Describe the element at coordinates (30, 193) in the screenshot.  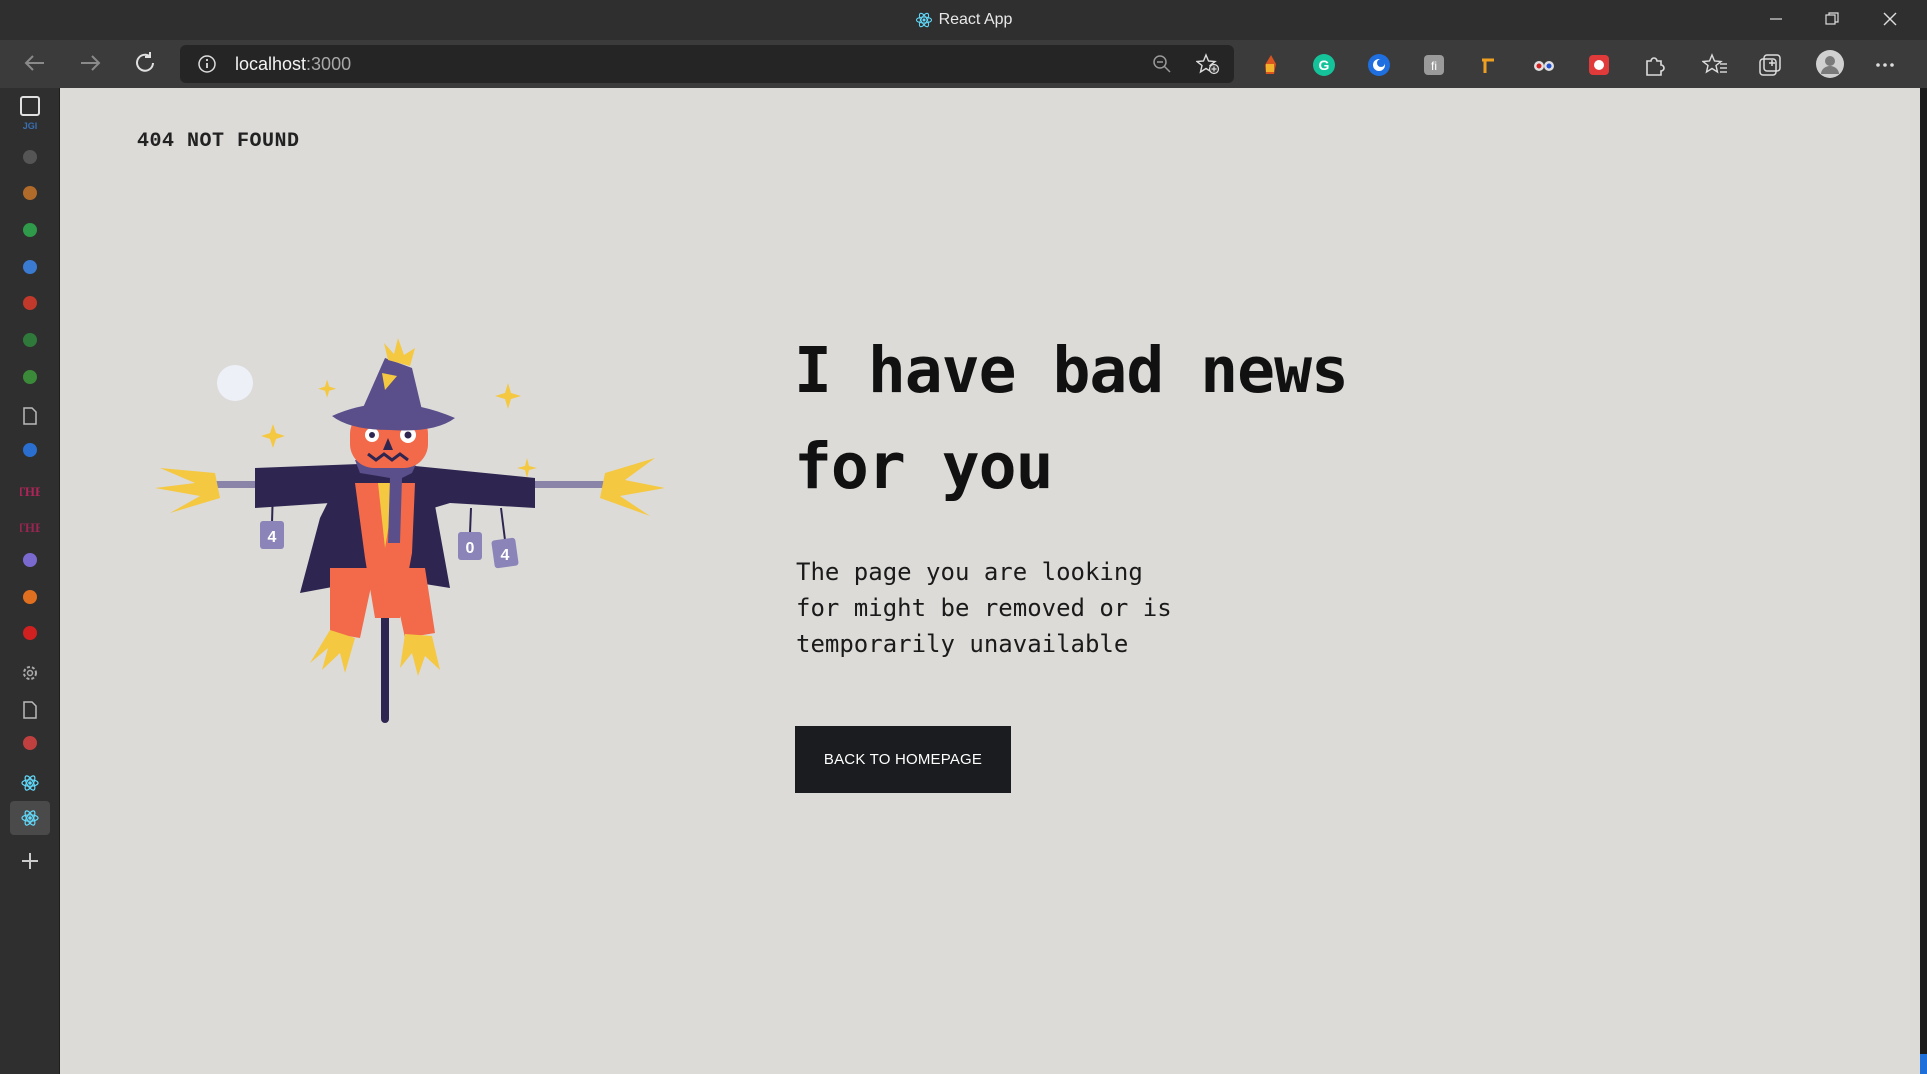
I see `orange-globe-icon` at that location.